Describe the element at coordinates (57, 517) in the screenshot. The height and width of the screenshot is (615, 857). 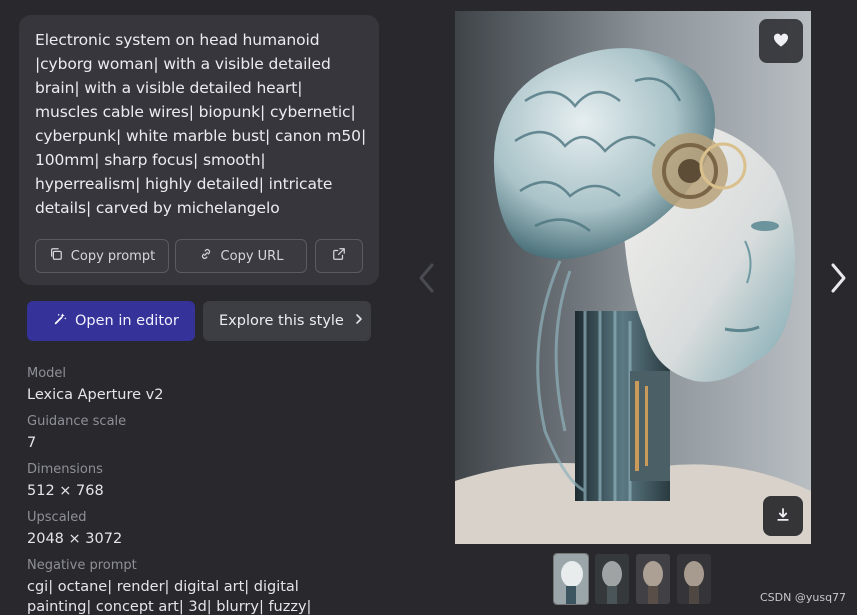
I see `upscaled-label: Upscaled` at that location.